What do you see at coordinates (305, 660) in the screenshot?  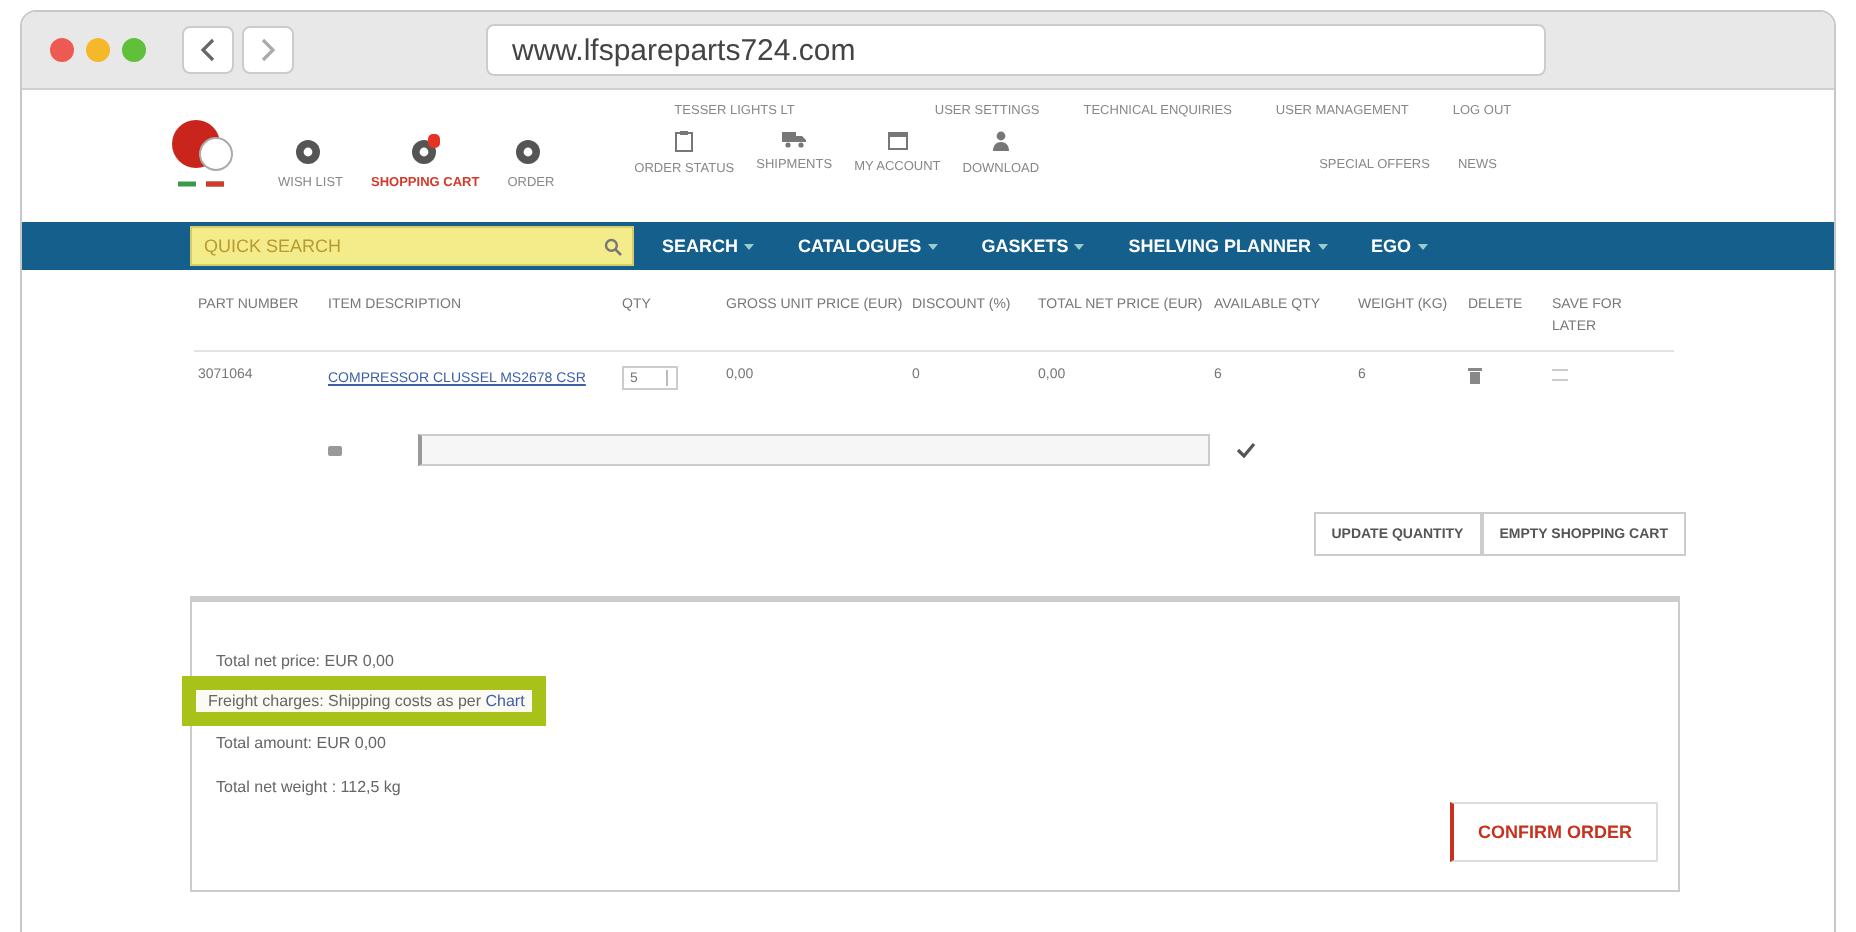 I see `summary-line: Total net price: EUR 0,00` at bounding box center [305, 660].